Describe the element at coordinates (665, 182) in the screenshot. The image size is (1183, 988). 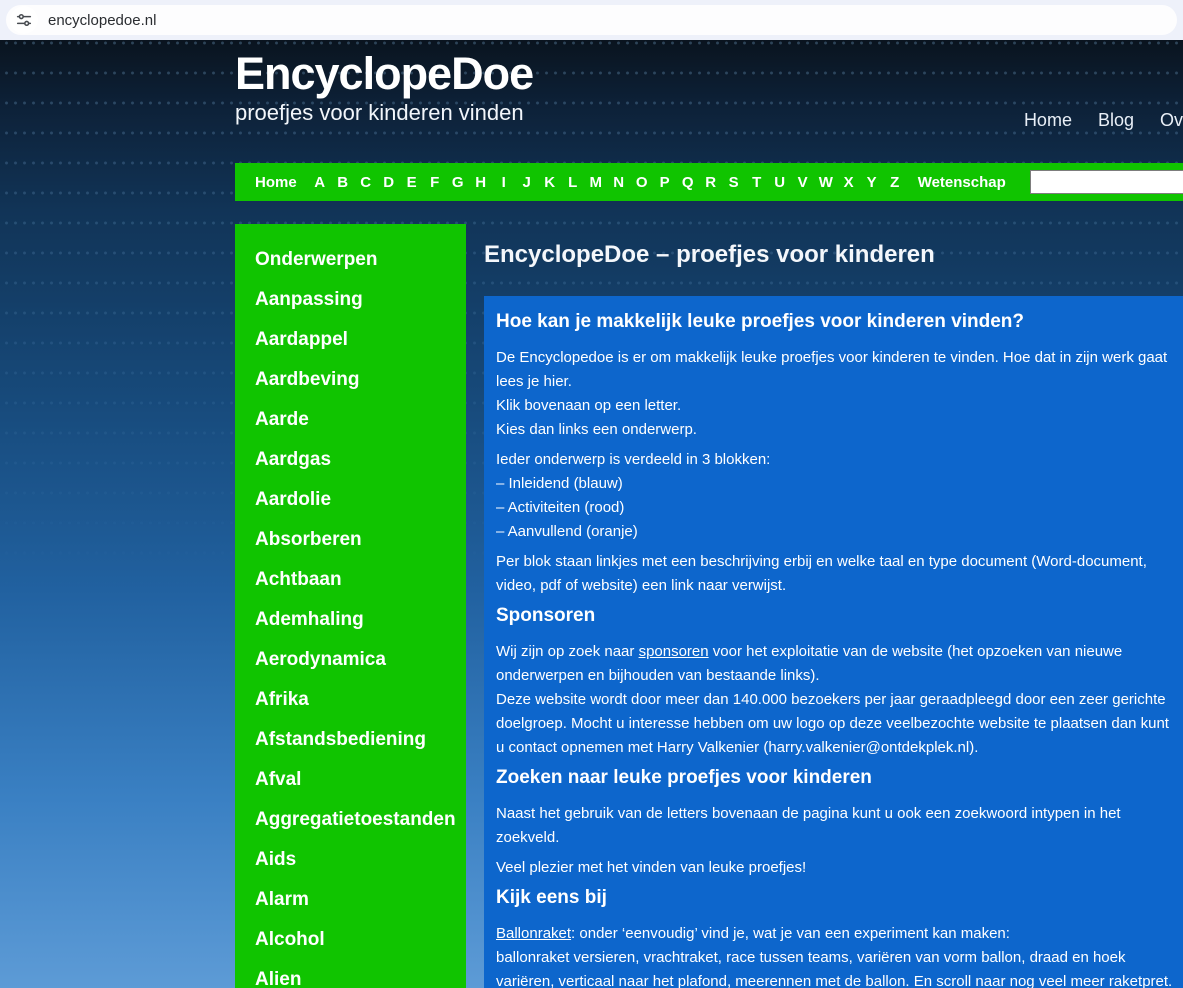
I see `letter-link-p: P` at that location.